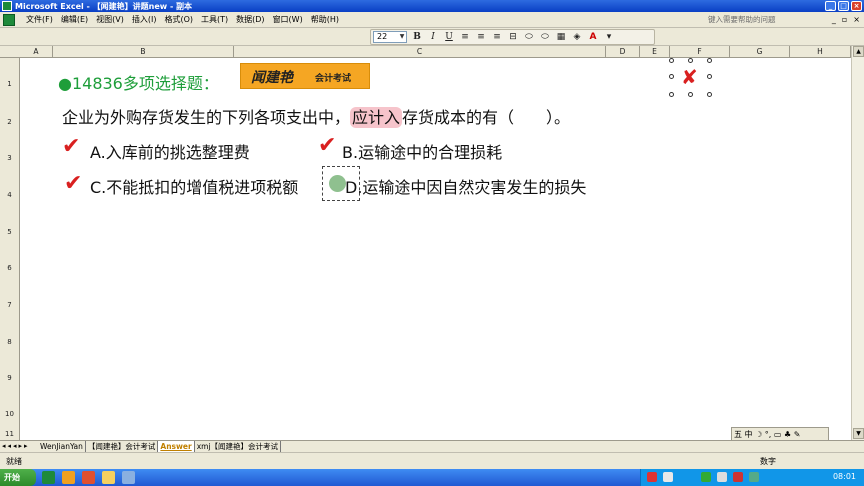 The image size is (864, 486). I want to click on row-headers: 1 2 3 4 5 6 7 8 9 10 11, so click(10, 249).